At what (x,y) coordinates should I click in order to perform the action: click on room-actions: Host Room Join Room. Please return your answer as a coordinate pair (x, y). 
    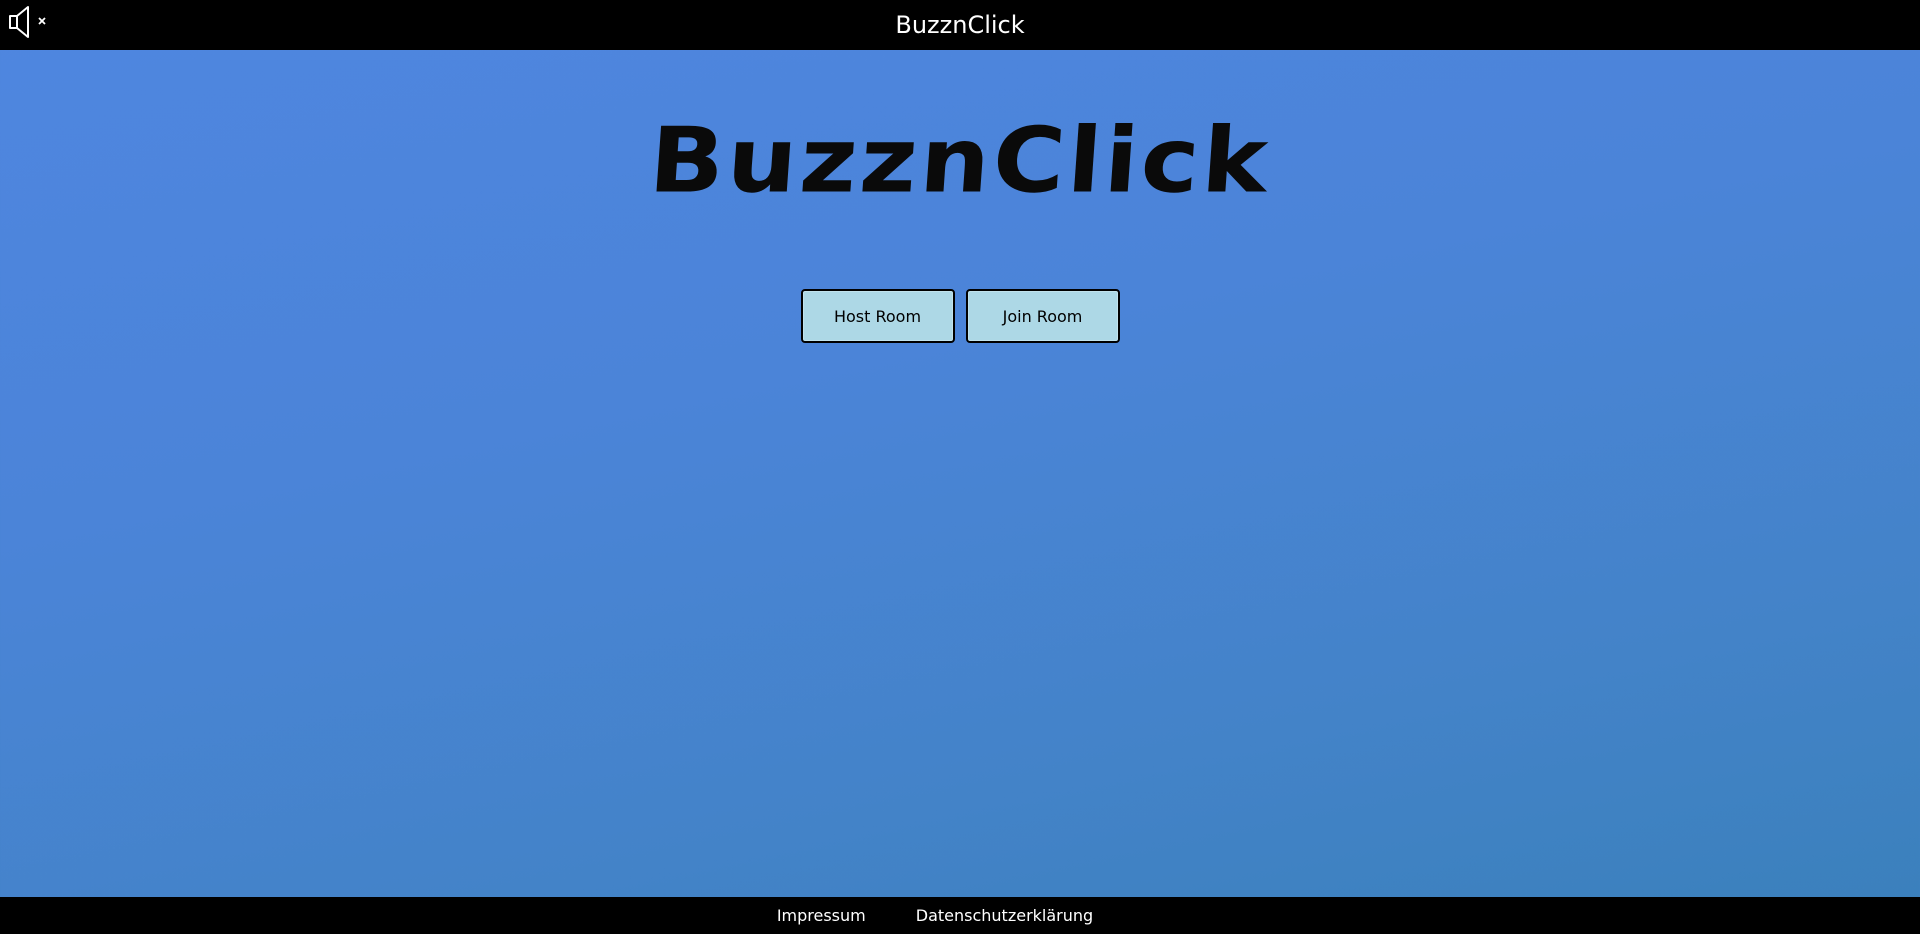
    Looking at the image, I should click on (960, 316).